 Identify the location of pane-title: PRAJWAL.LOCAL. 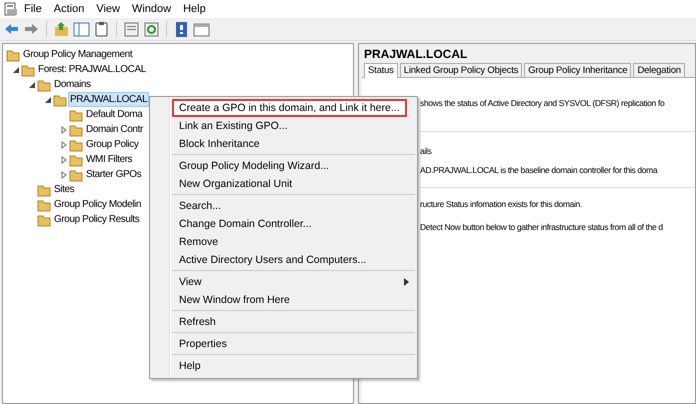
(415, 54).